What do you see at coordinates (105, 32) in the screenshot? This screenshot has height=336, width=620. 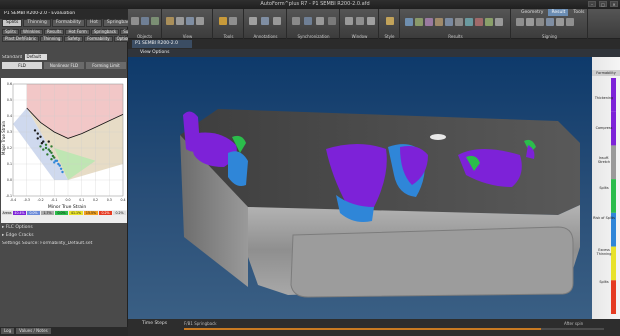 I see `springback-button: Springback` at bounding box center [105, 32].